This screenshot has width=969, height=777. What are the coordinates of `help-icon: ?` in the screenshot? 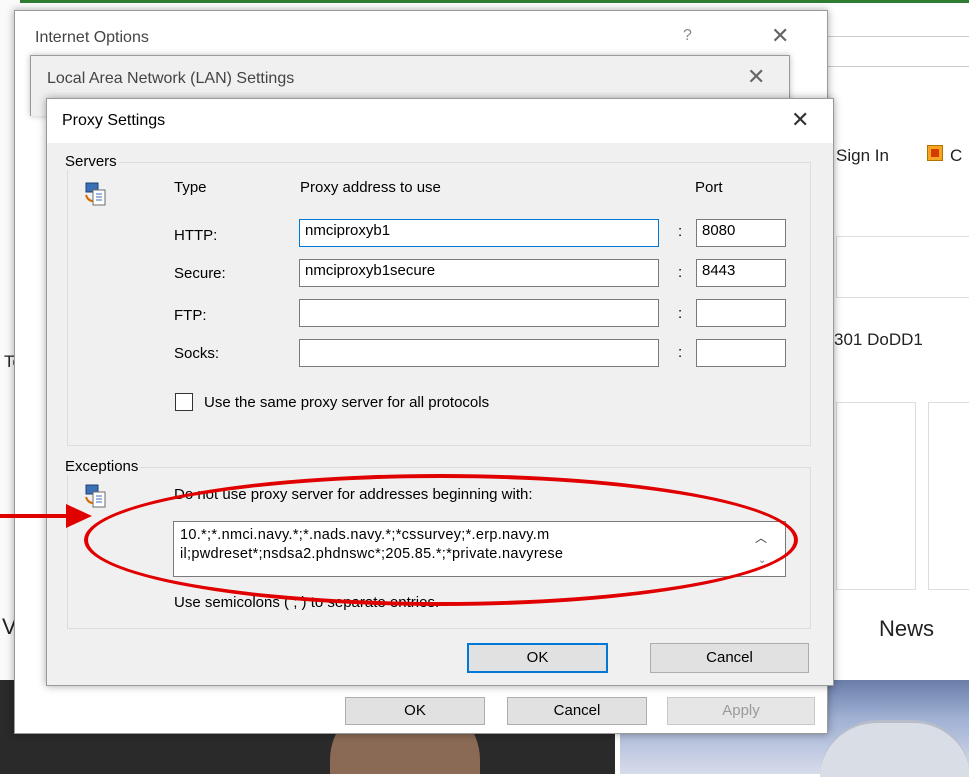 It's located at (687, 36).